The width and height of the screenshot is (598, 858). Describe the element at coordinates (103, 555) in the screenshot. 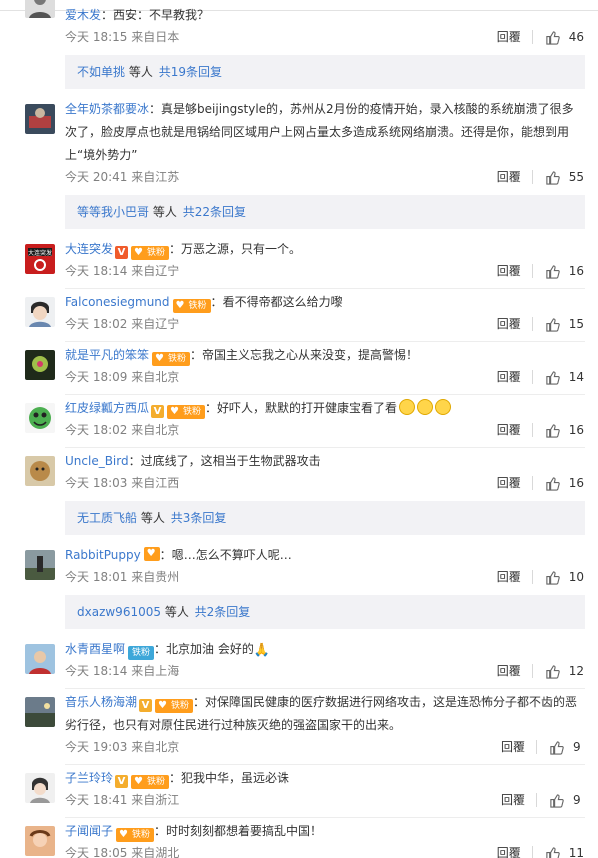

I see `username: RabbitPuppy` at that location.